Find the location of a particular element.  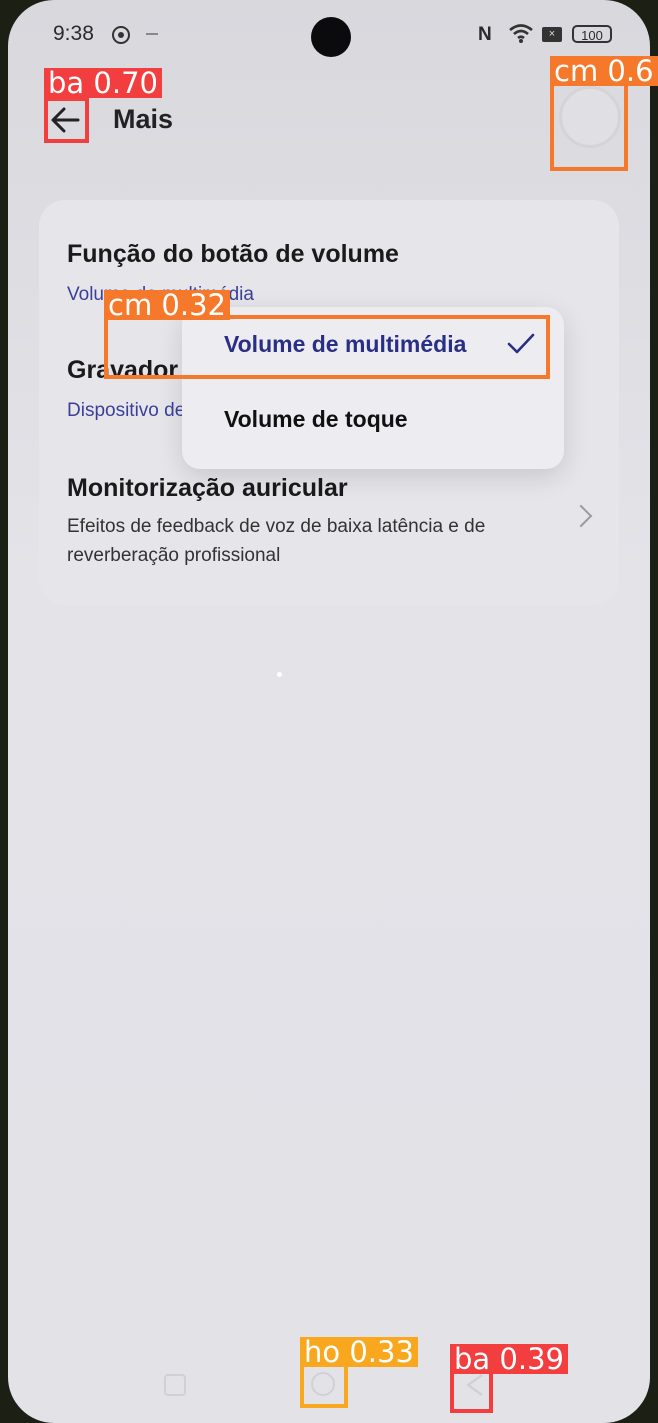

recent-apps-icon is located at coordinates (175, 1385).